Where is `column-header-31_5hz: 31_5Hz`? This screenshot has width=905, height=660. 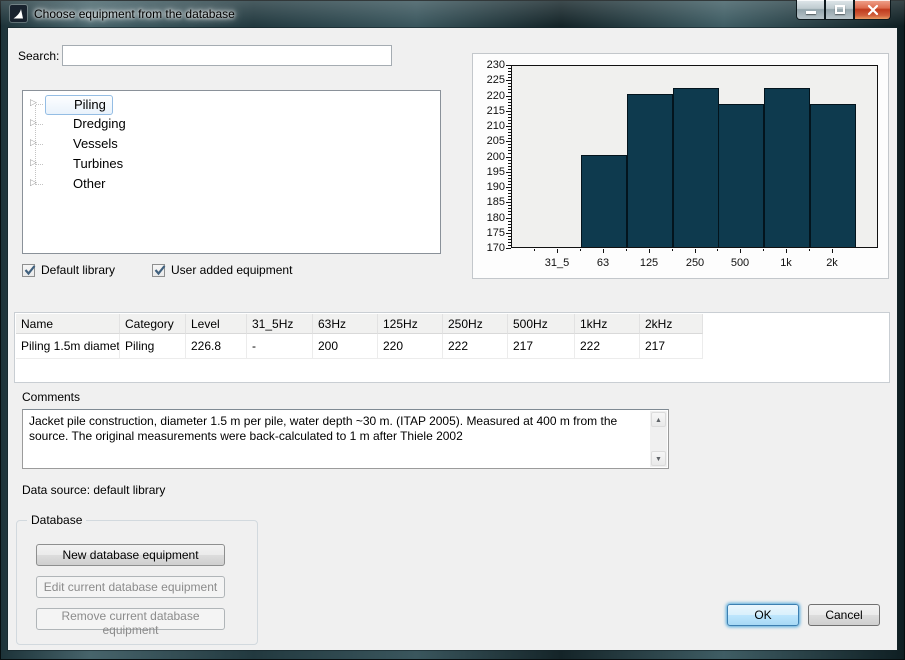
column-header-31_5hz: 31_5Hz is located at coordinates (280, 324).